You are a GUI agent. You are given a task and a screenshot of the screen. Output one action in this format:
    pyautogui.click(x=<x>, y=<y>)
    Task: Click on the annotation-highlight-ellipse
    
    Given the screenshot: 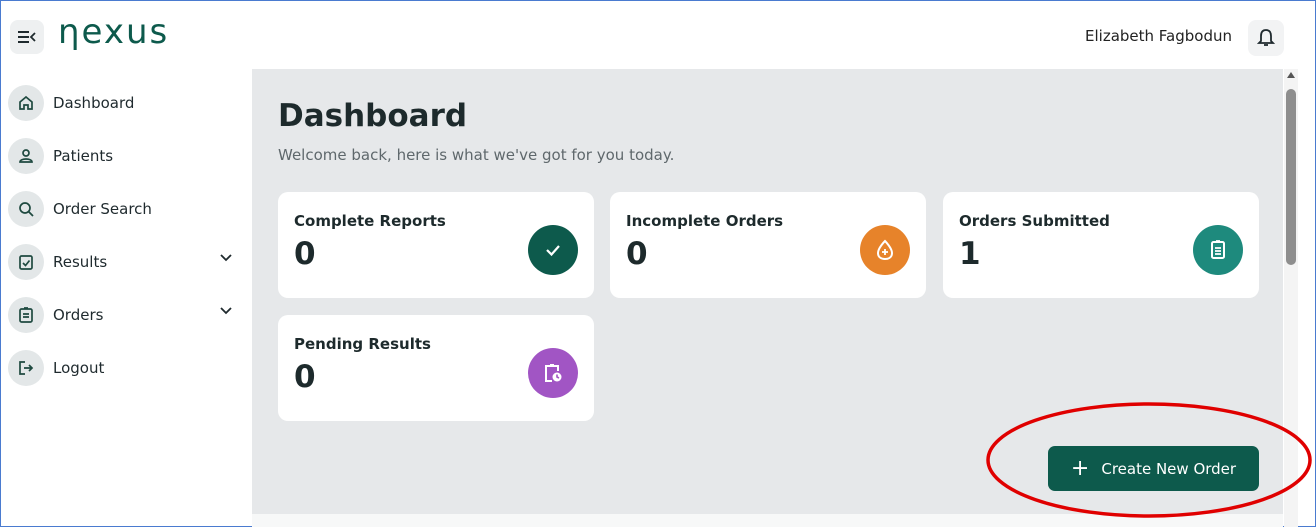 What is the action you would take?
    pyautogui.click(x=1149, y=460)
    